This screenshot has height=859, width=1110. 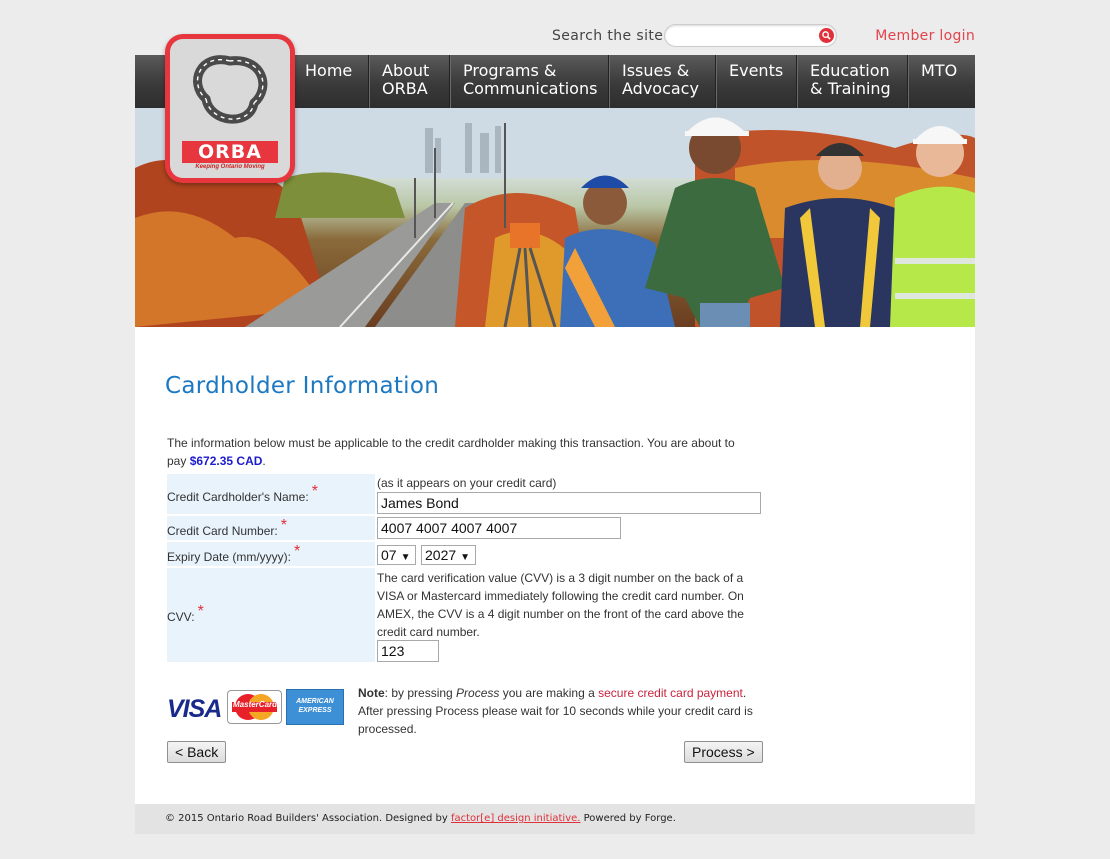 I want to click on note-text: you are making a, so click(x=549, y=693).